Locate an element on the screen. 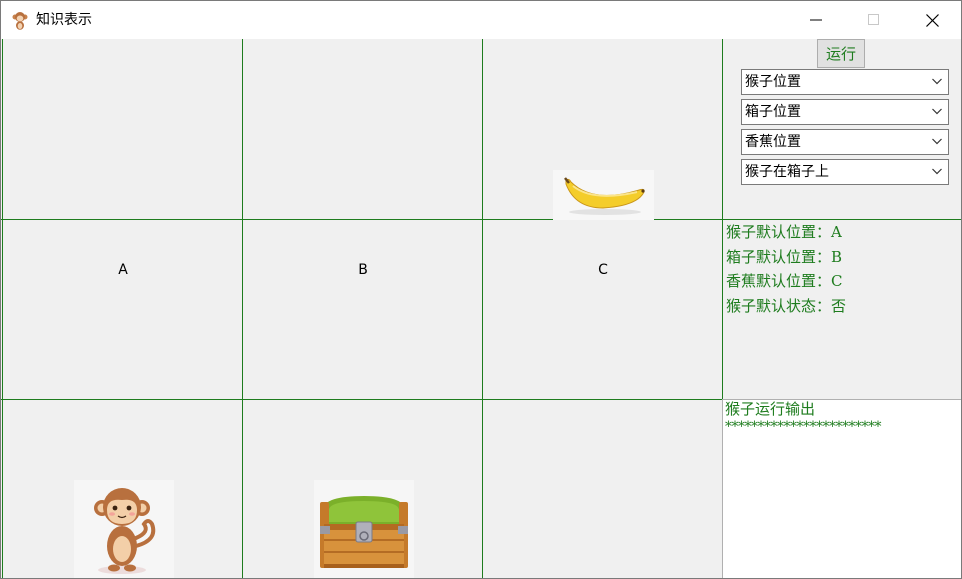  info-line-monkey: 猴子默认位置：A is located at coordinates (784, 232).